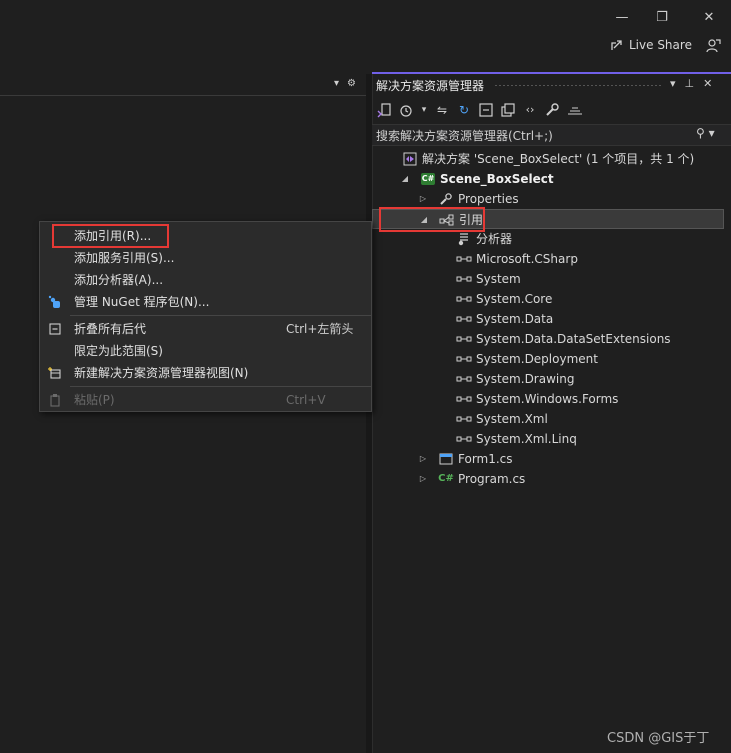 The height and width of the screenshot is (753, 731). I want to click on tree-item-label: System, so click(498, 279).